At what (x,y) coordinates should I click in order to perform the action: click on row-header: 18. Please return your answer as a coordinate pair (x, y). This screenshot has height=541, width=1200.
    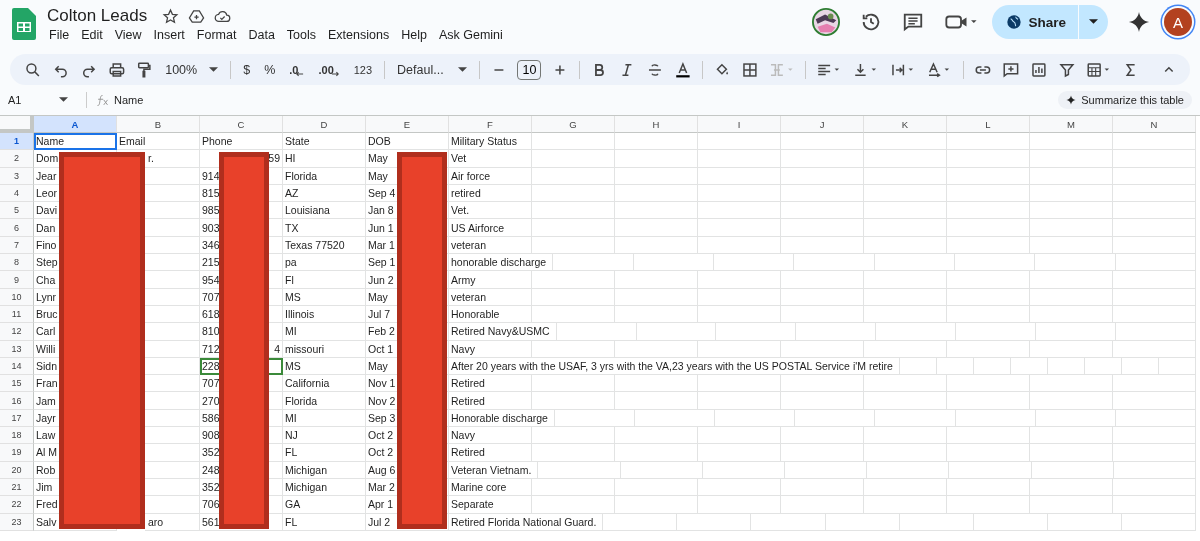
    Looking at the image, I should click on (17, 436).